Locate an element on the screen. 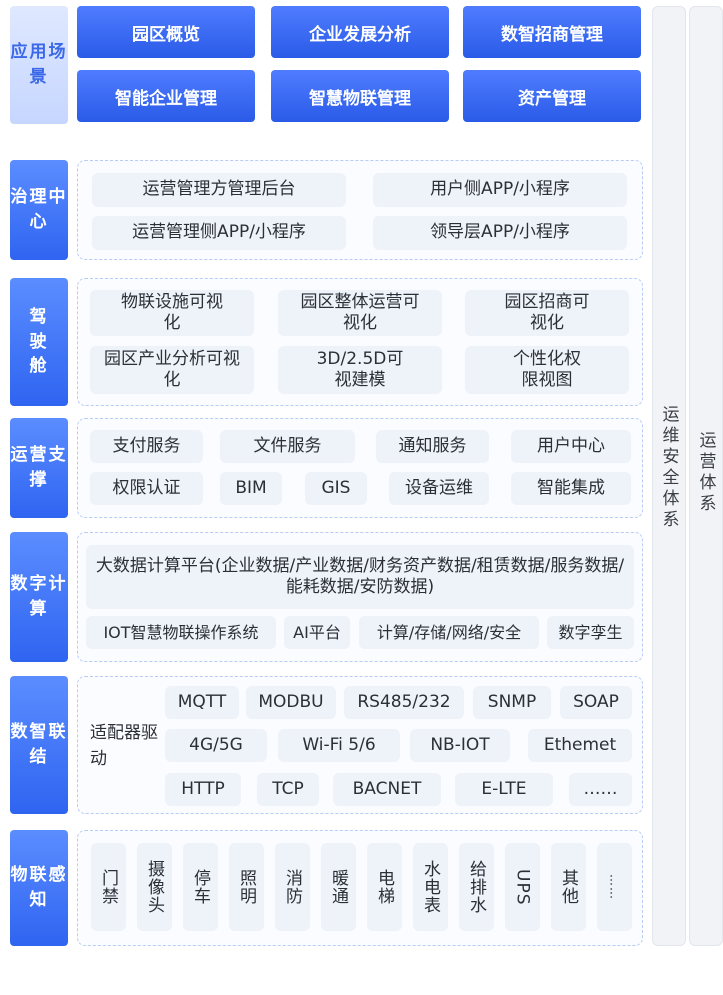 This screenshot has width=723, height=995. protocol-nbiot: NB-IOT is located at coordinates (460, 745).